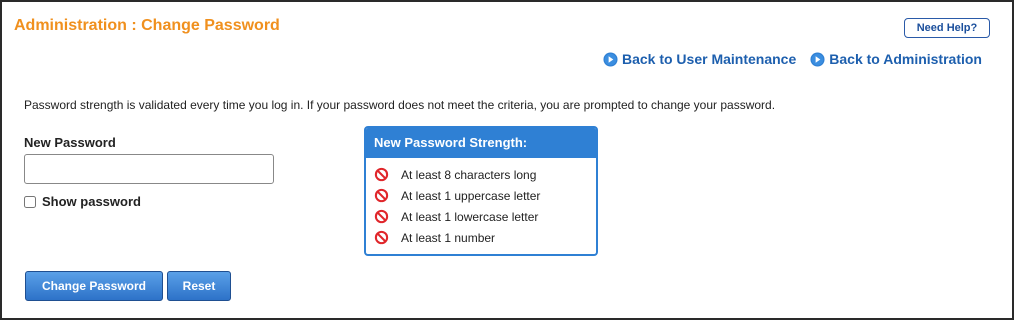  What do you see at coordinates (947, 28) in the screenshot?
I see `need-help-button: Need Help?` at bounding box center [947, 28].